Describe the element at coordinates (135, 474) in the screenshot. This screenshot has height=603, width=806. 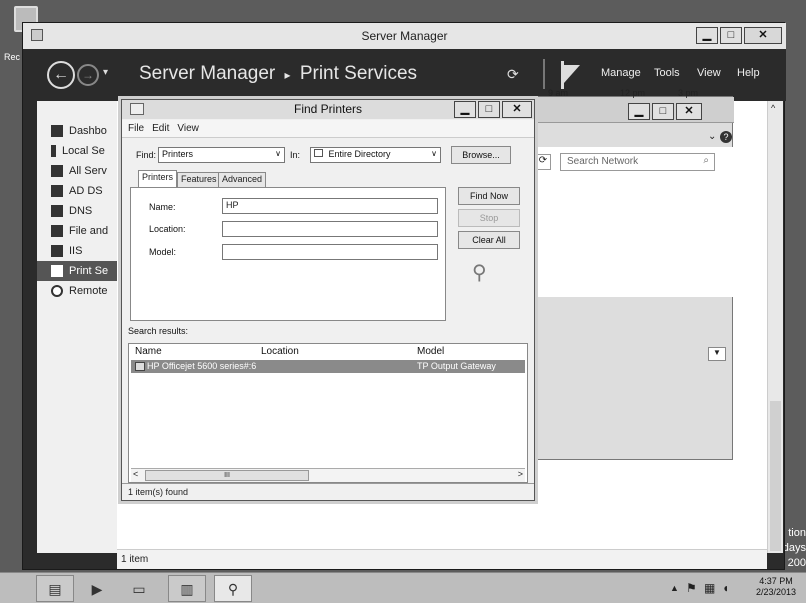
I see `scroll-left-icon: <` at that location.